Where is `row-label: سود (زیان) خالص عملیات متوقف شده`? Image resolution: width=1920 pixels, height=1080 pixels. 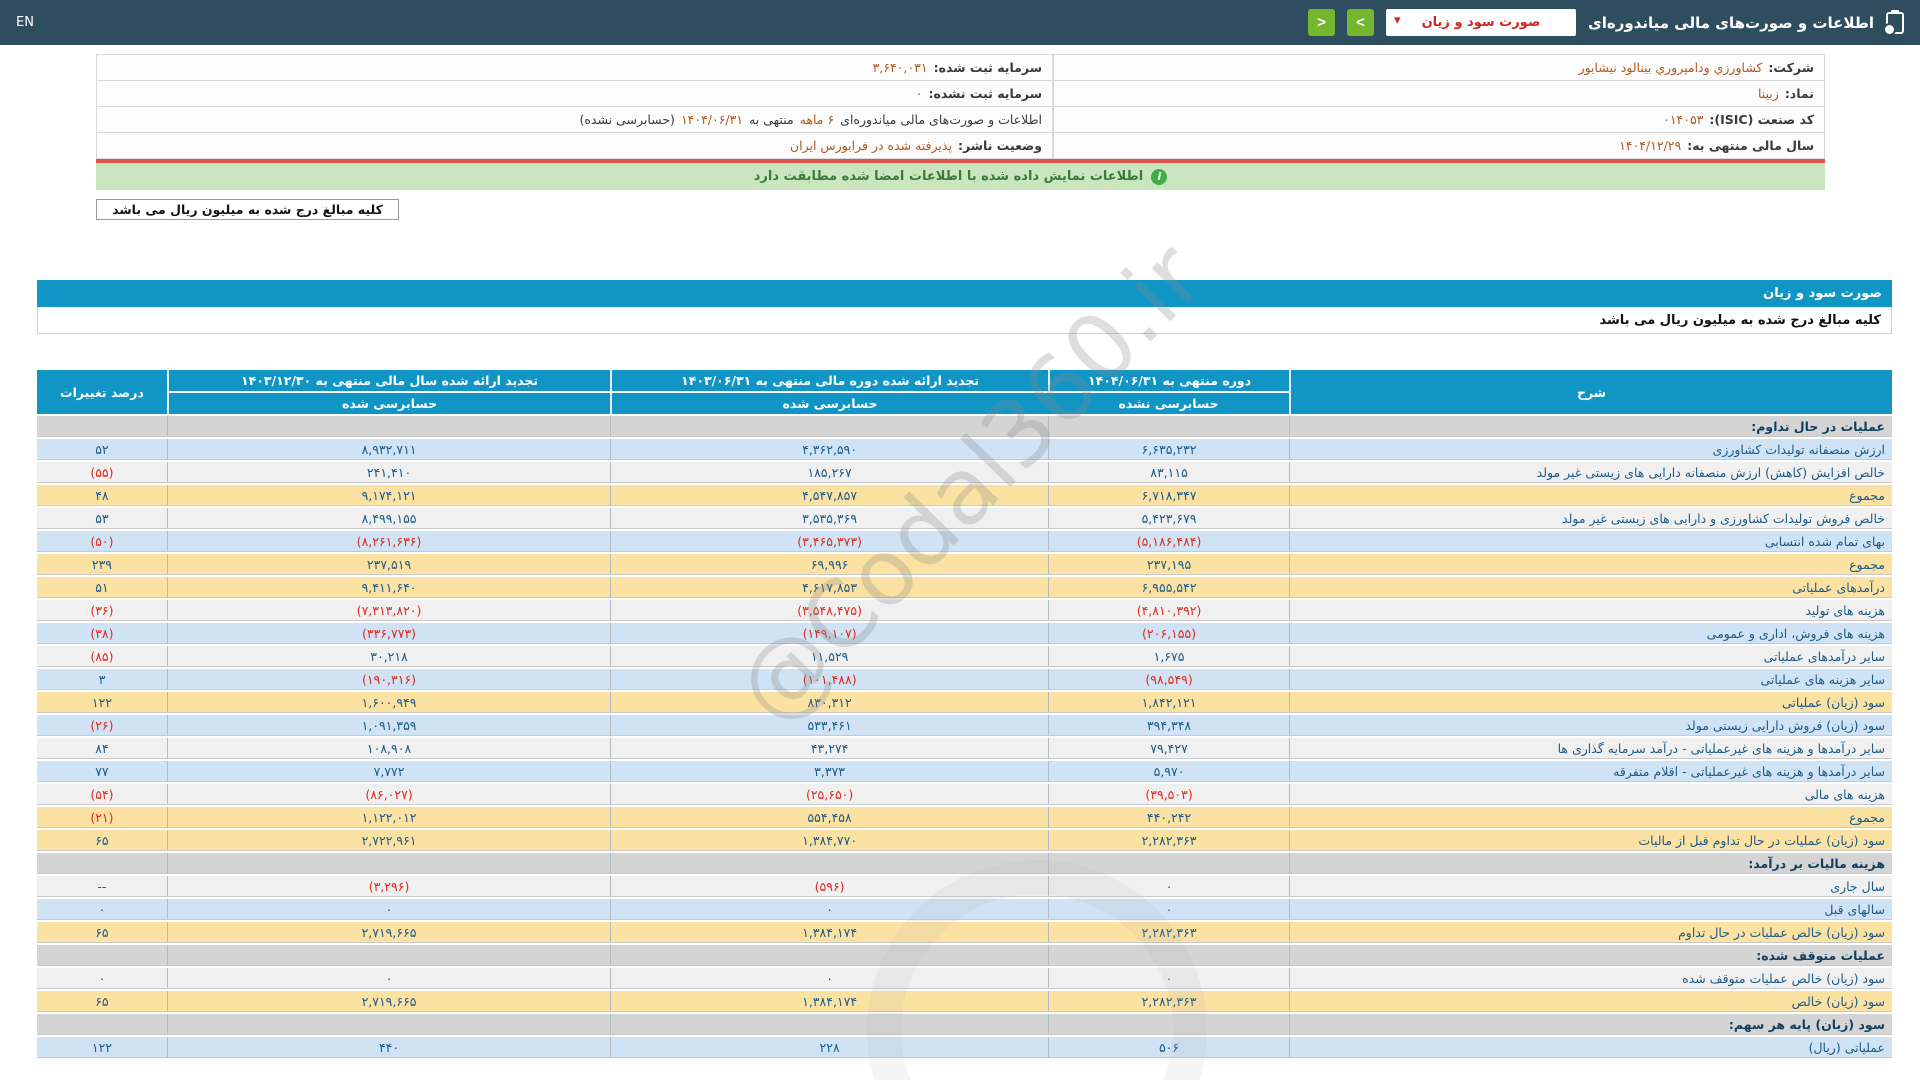
row-label: سود (زیان) خالص عملیات متوقف شده is located at coordinates (1590, 978).